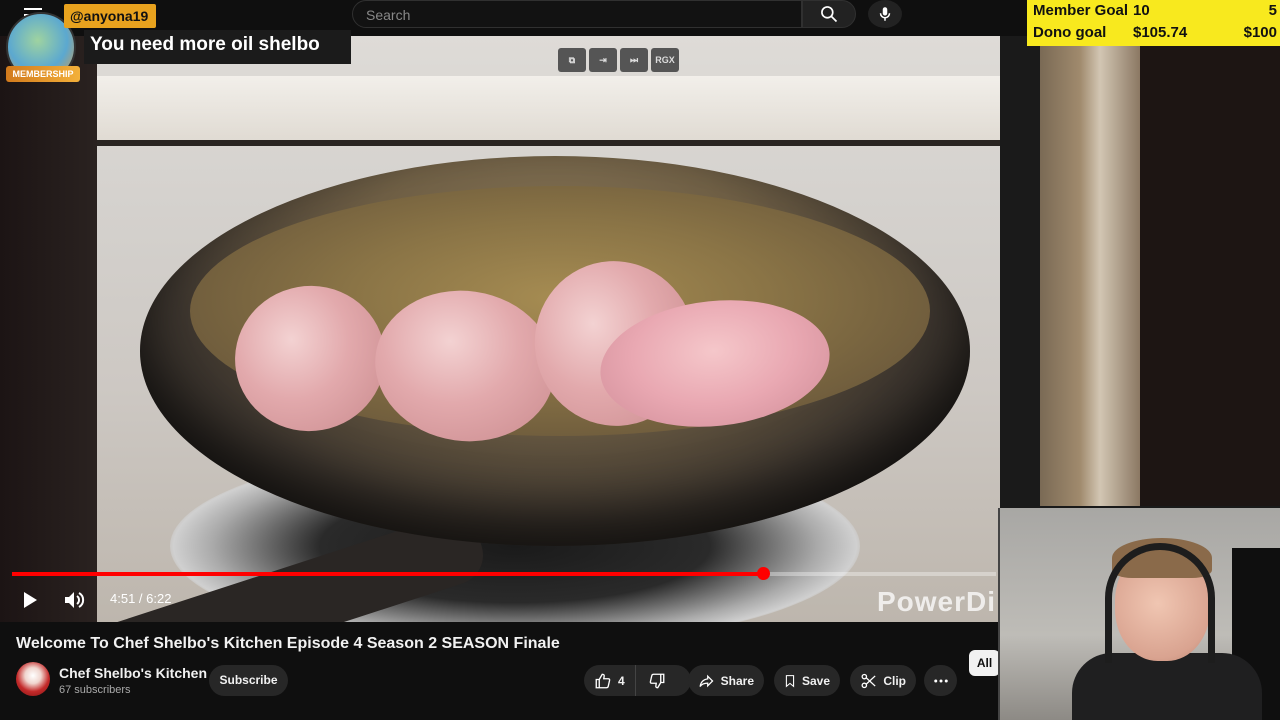 Image resolution: width=1280 pixels, height=720 pixels. What do you see at coordinates (868, 680) in the screenshot?
I see `scissors-icon` at bounding box center [868, 680].